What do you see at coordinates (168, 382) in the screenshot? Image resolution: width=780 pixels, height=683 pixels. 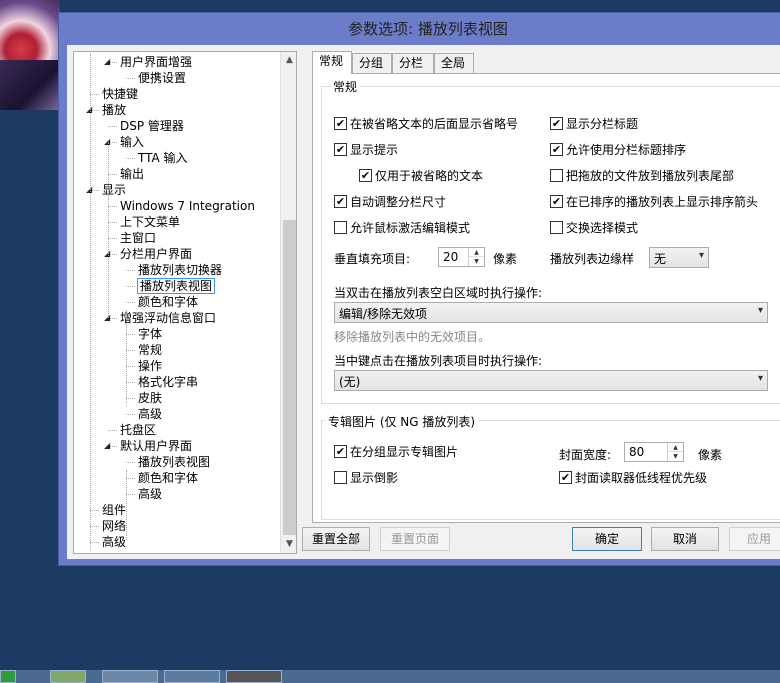 I see `tree-item: 格式化字串` at bounding box center [168, 382].